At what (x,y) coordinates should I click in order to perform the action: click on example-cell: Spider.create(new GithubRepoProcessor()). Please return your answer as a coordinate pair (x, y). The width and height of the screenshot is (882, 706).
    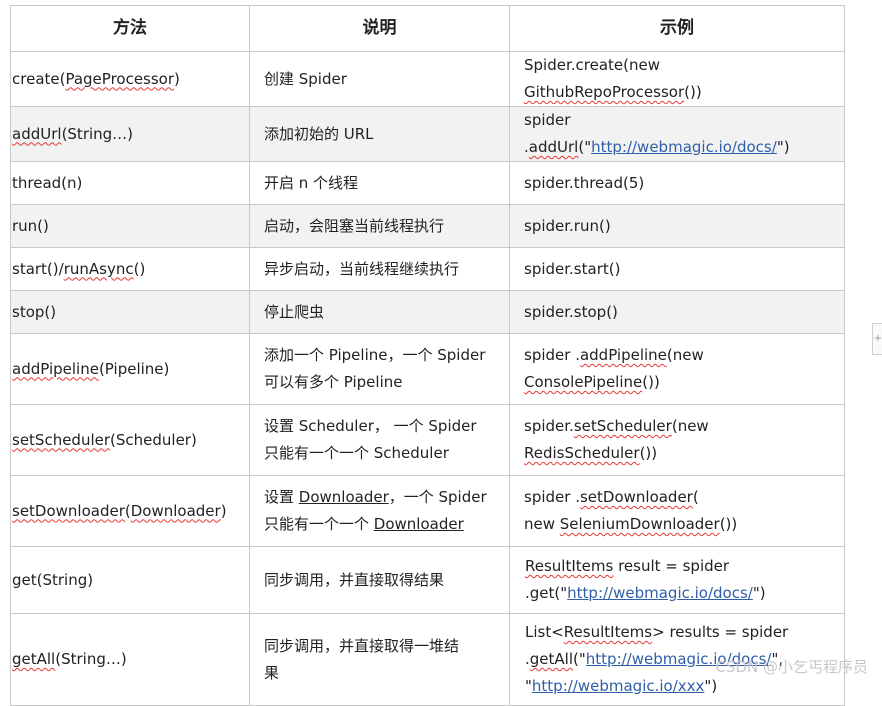
    Looking at the image, I should click on (677, 79).